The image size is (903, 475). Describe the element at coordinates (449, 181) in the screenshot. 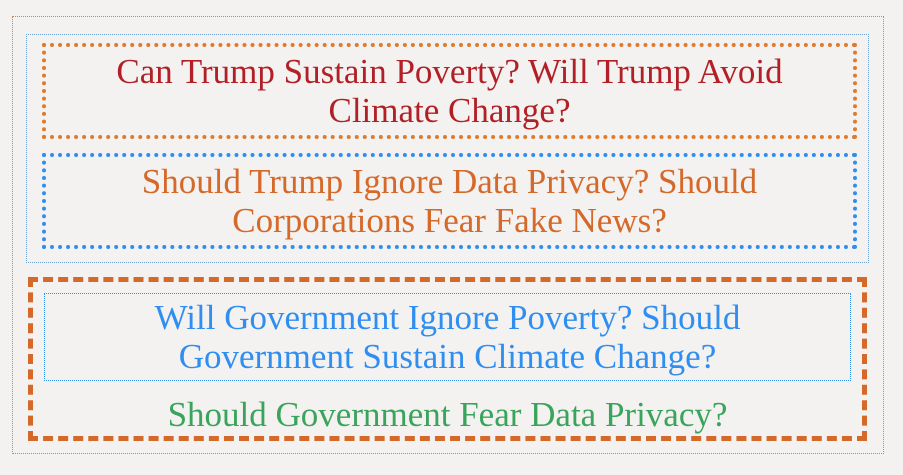

I see `question-box-2-line-1: Should Trump Ignore Data Privacy? Should` at that location.